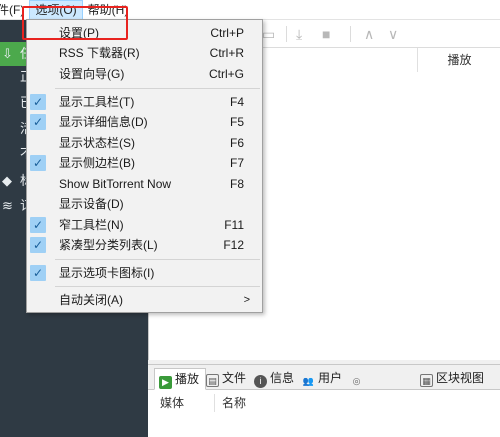 This screenshot has height=437, width=500. I want to click on menu-item-label: 显示设备(D), so click(91, 204).